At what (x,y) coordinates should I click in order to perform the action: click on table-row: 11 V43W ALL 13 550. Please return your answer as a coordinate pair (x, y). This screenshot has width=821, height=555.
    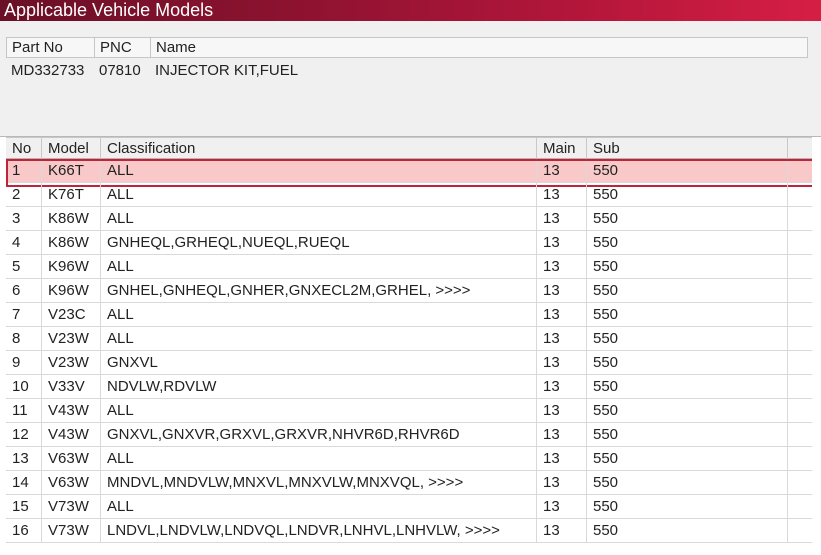
    Looking at the image, I should click on (409, 411).